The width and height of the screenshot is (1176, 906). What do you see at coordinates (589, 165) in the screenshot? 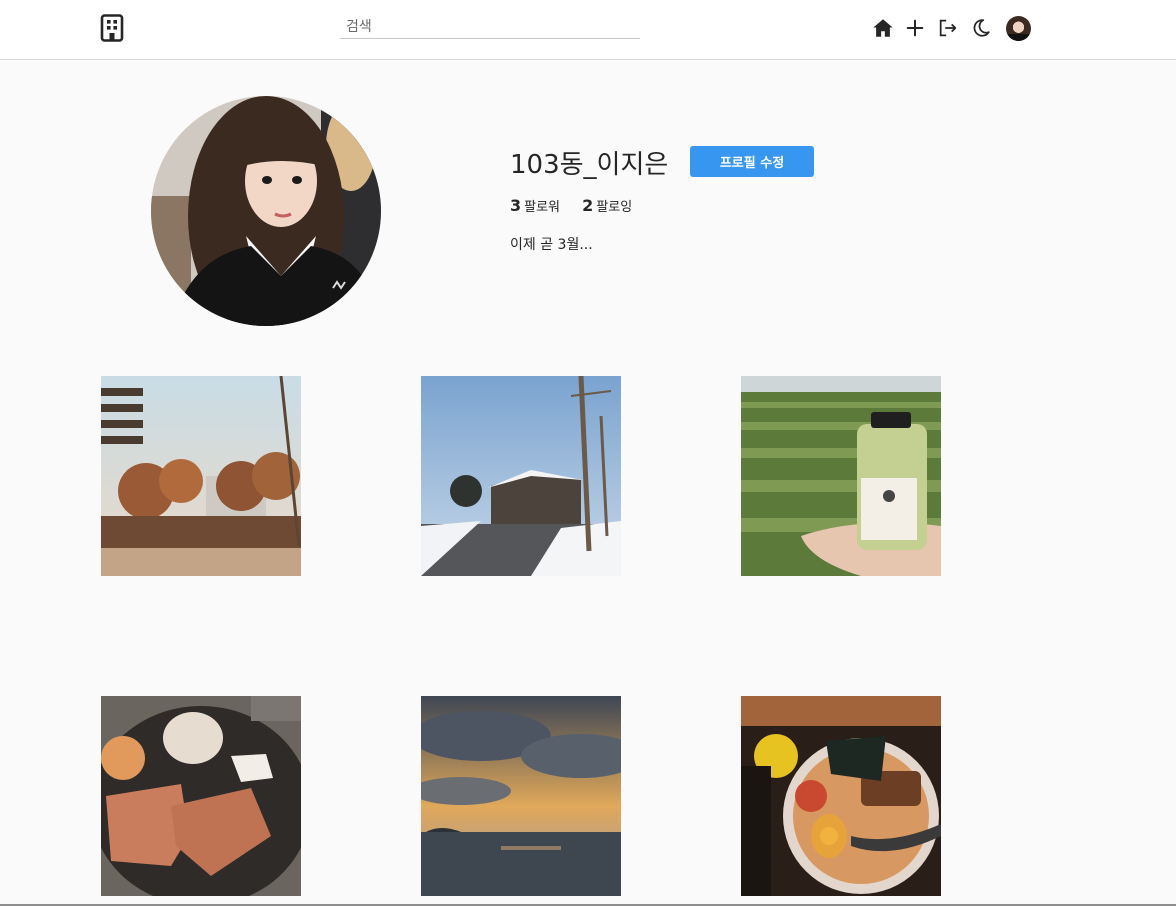
I see `profile-username: 103동_이지은` at bounding box center [589, 165].